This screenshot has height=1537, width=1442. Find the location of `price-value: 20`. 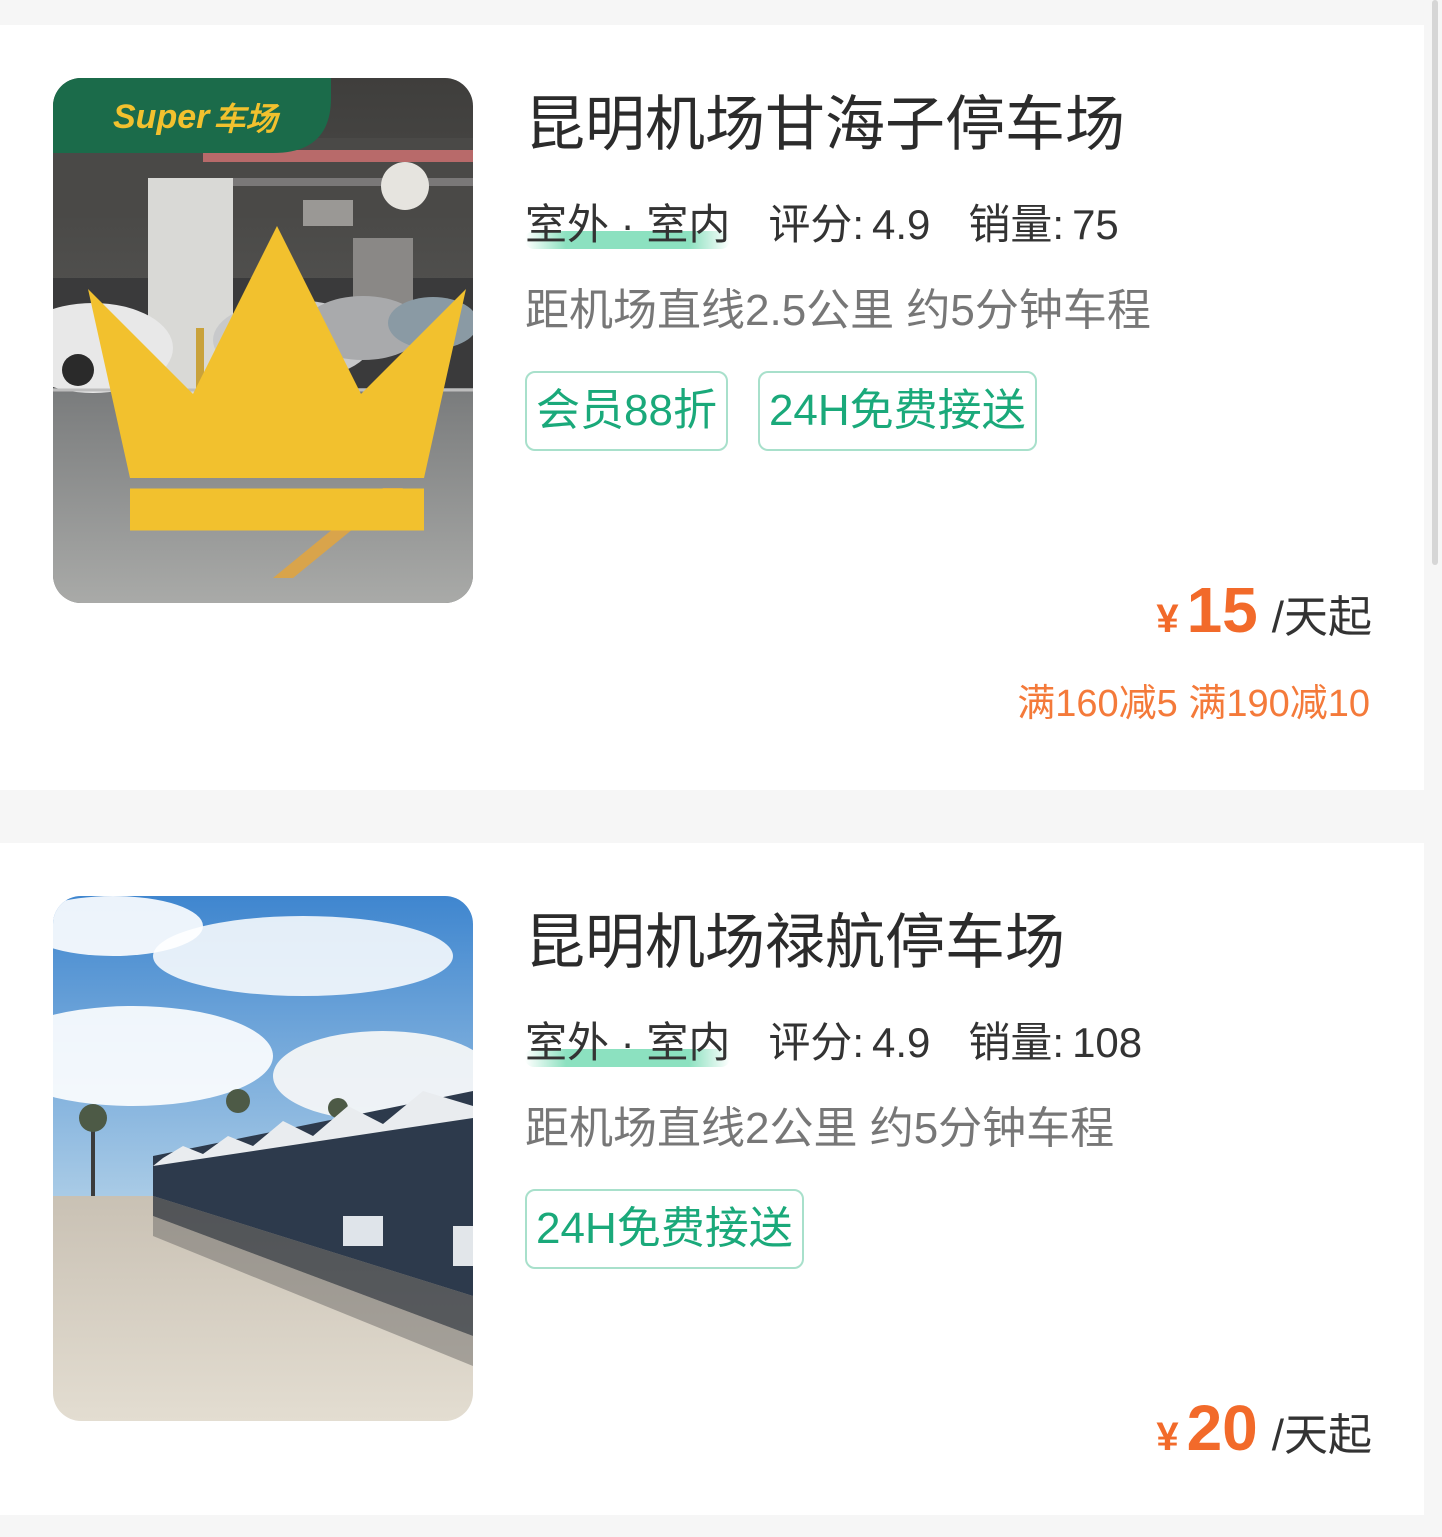

price-value: 20 is located at coordinates (1222, 1428).